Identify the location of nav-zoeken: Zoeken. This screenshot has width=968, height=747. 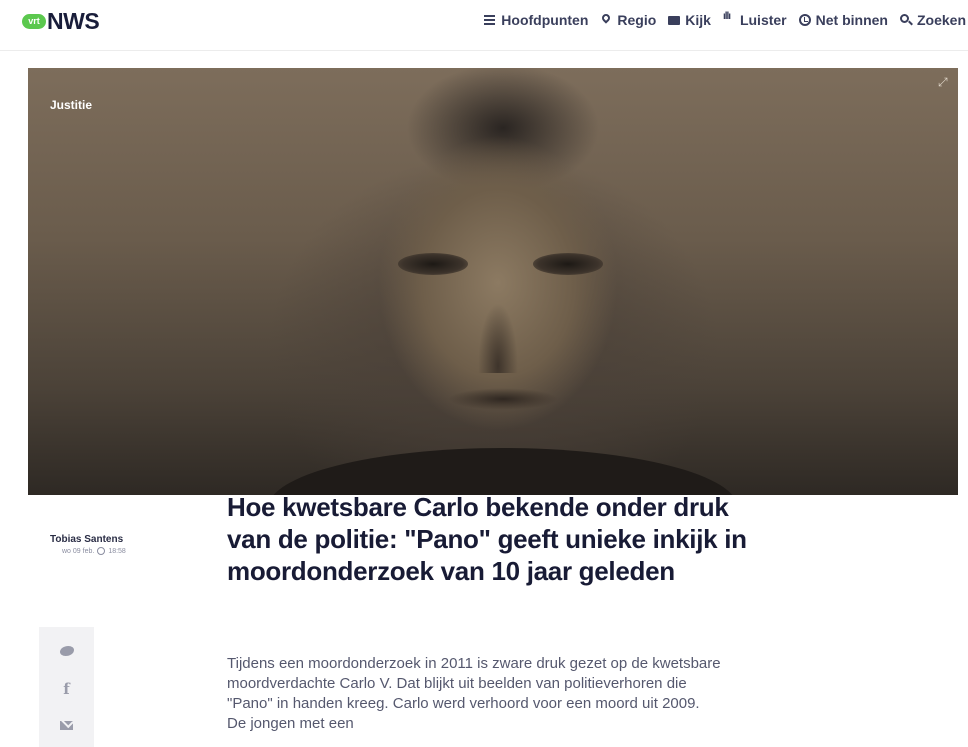
(932, 20).